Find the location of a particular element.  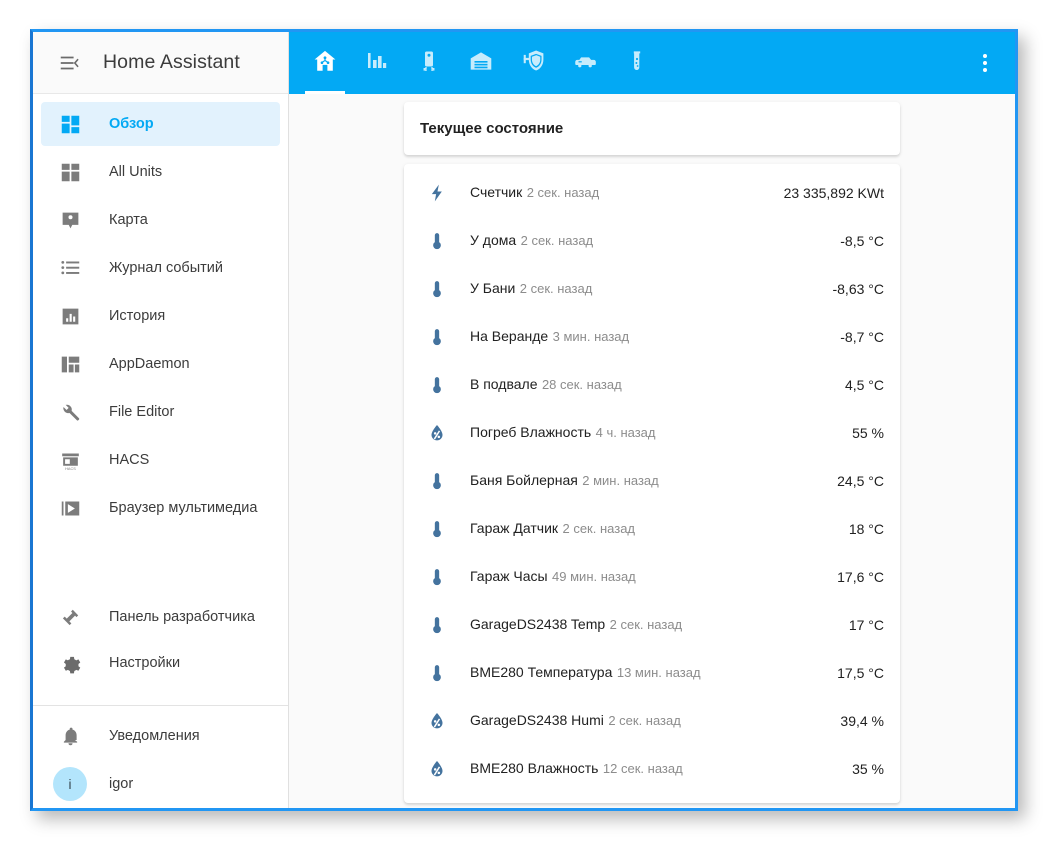

entity-name: GarageDS2438 Temp 2 сек. назад is located at coordinates (646, 625).